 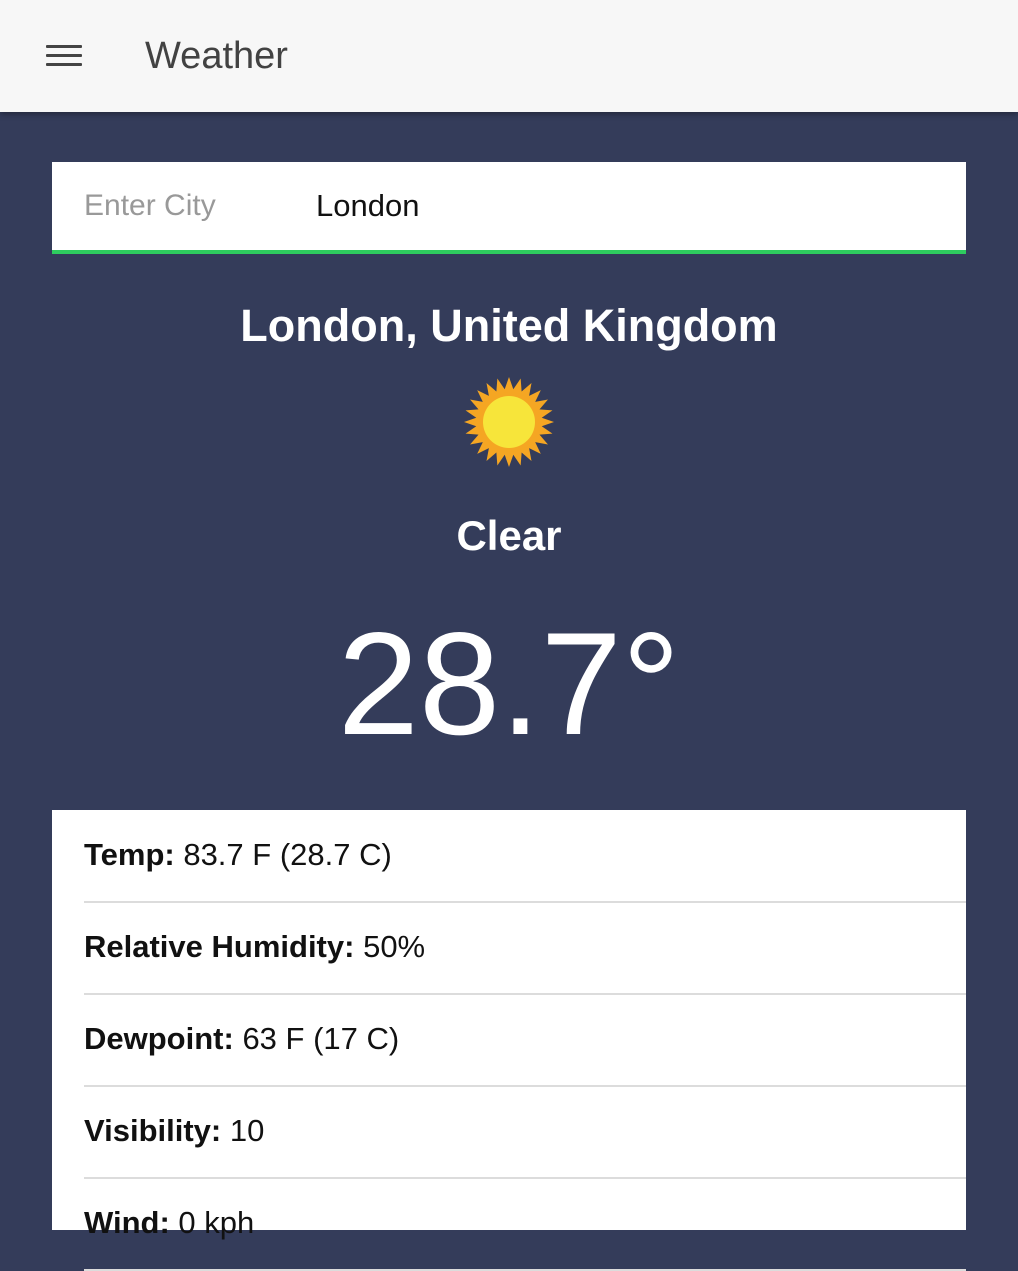 I want to click on detail-row-humidity: Relative Humidity: 50%, so click(x=525, y=948).